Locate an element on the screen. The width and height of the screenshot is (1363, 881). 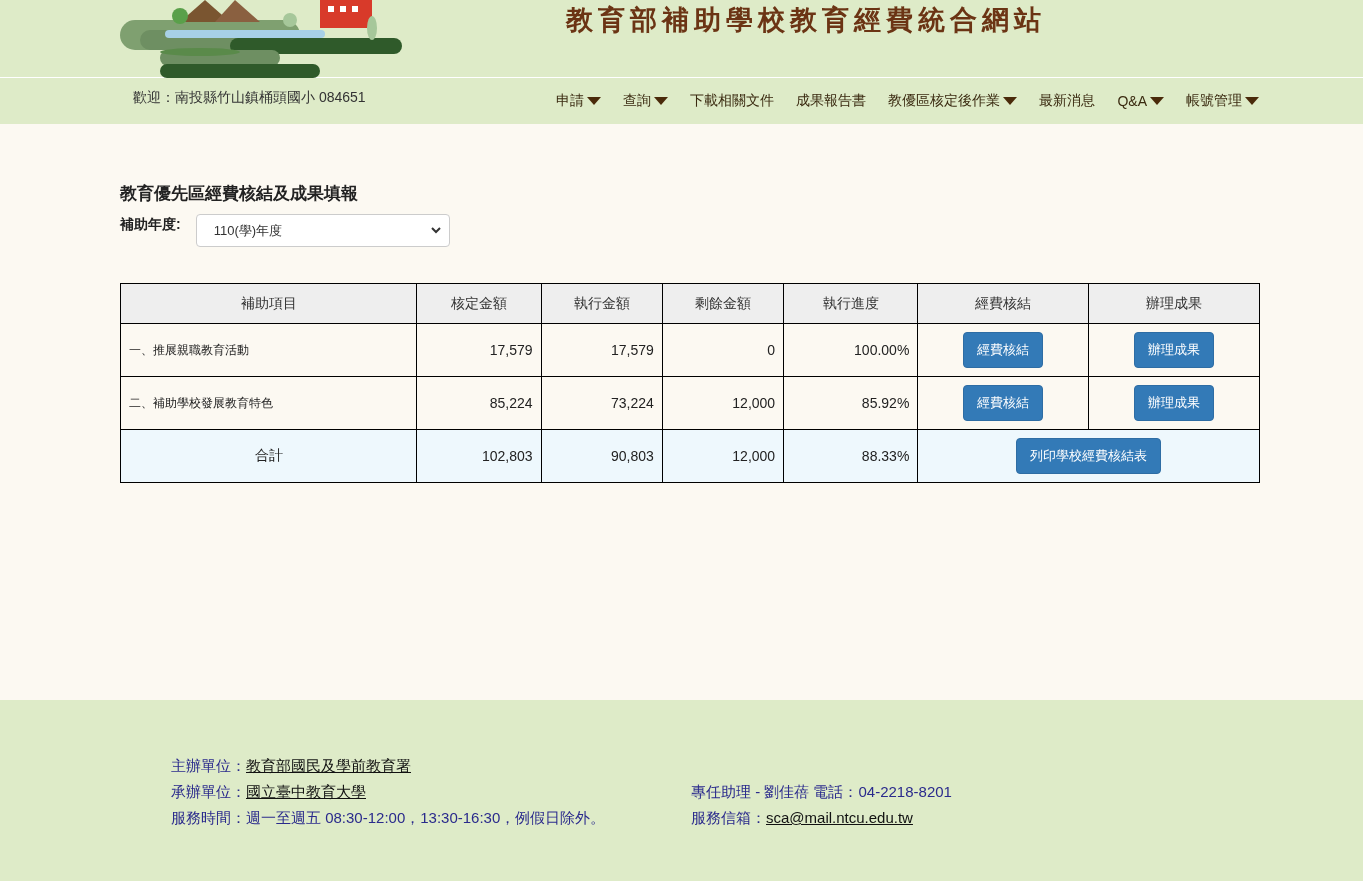
footer-text: 服務時間：週一至週五 08:30-12:00，13:30-16:30，例假日除外。 is located at coordinates (388, 817).